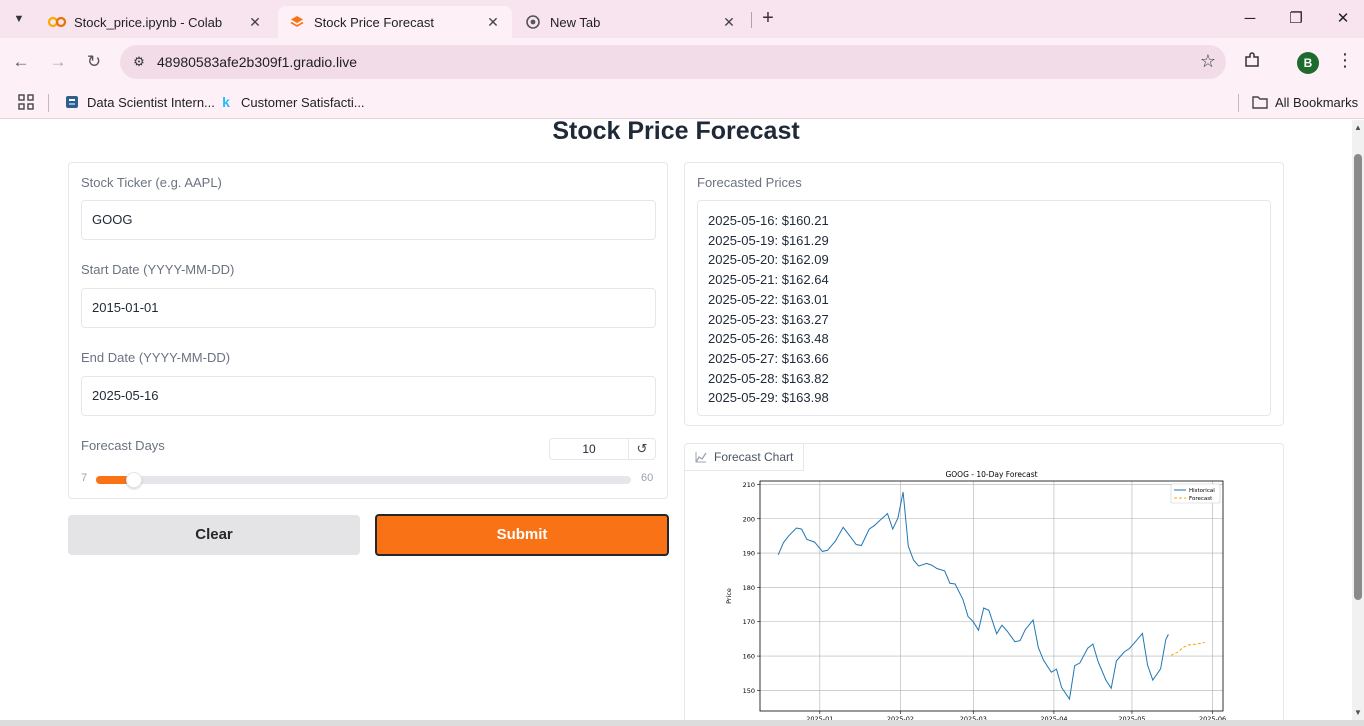 Image resolution: width=1364 pixels, height=726 pixels. What do you see at coordinates (749, 182) in the screenshot?
I see `forecasted-prices-label: Forecasted Prices` at bounding box center [749, 182].